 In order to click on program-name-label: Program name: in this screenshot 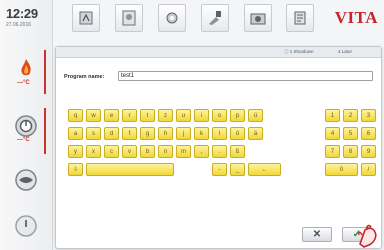, I will do `click(84, 77)`.